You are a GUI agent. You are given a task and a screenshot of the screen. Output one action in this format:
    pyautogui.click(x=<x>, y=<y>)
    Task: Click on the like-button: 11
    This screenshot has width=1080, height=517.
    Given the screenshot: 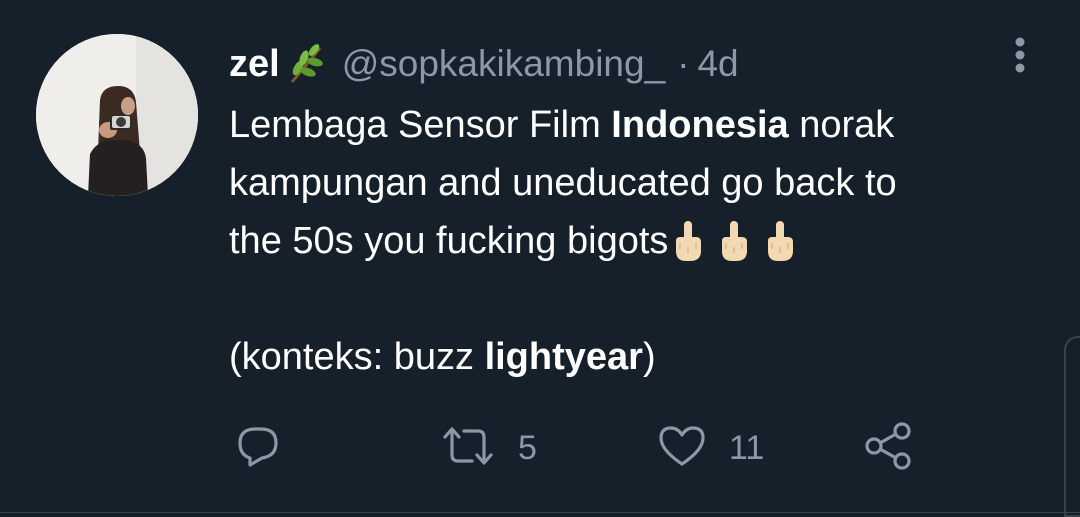 What is the action you would take?
    pyautogui.click(x=710, y=448)
    